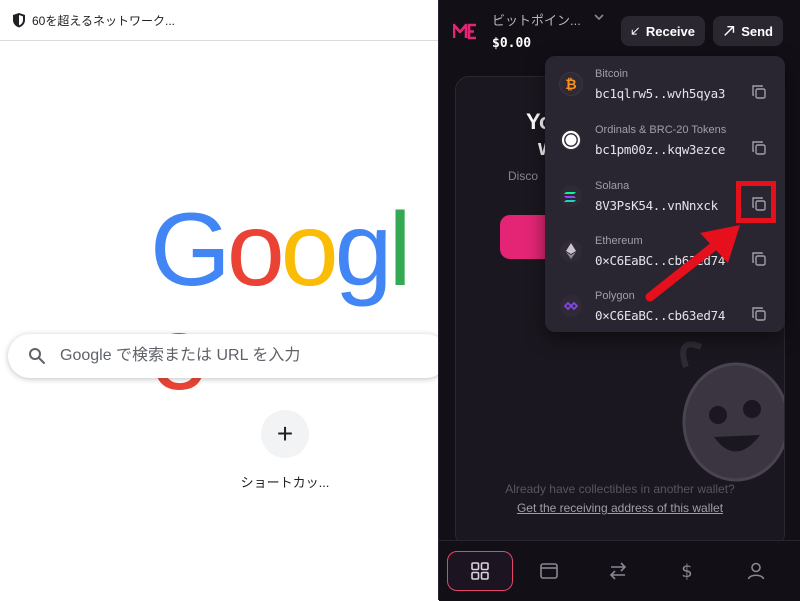 This screenshot has height=601, width=800. What do you see at coordinates (615, 296) in the screenshot?
I see `chain-name: Polygon` at bounding box center [615, 296].